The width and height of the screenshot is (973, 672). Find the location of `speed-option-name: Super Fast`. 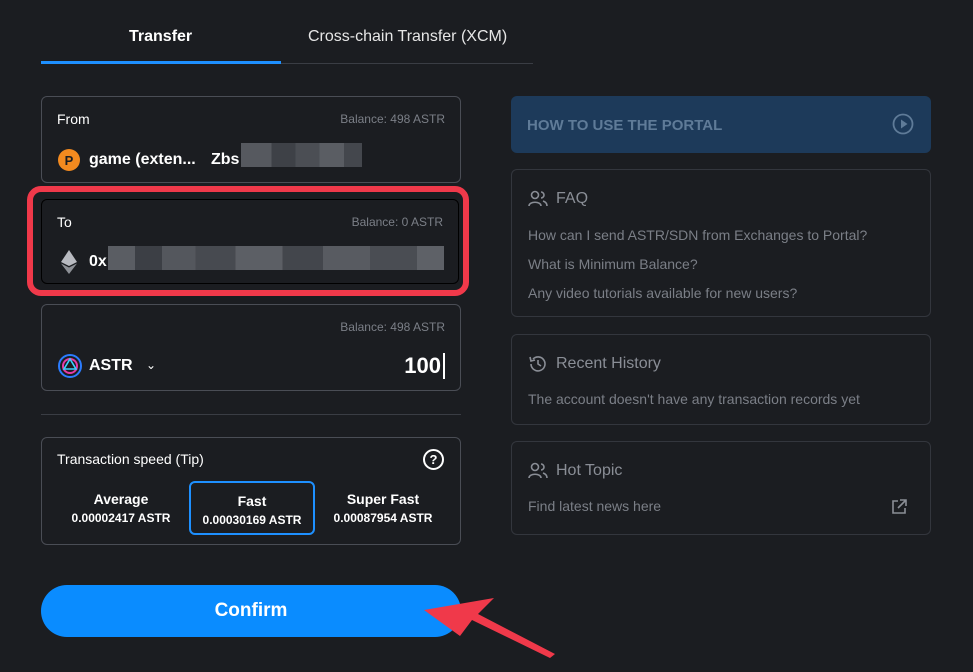

speed-option-name: Super Fast is located at coordinates (383, 499).